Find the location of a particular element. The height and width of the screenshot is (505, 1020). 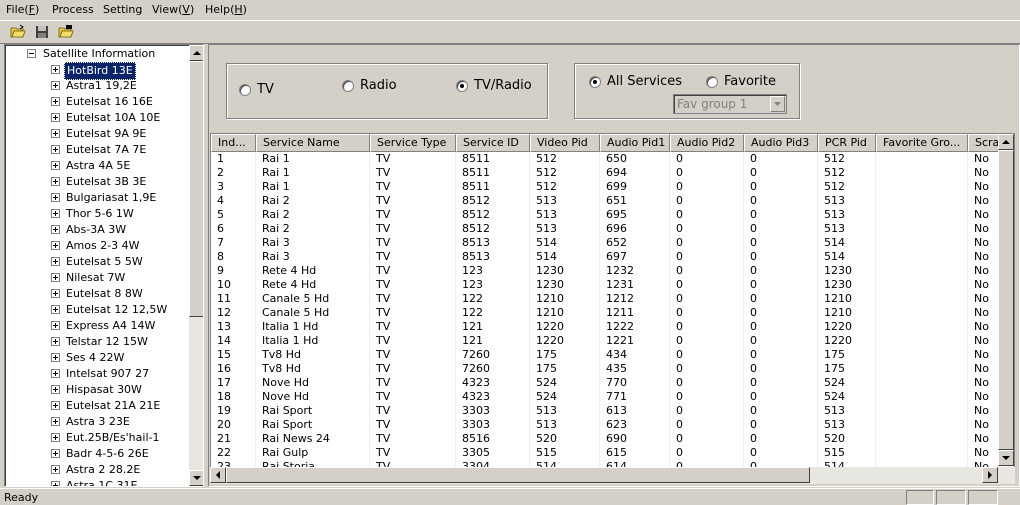

column-header: PCR Pid is located at coordinates (847, 143).